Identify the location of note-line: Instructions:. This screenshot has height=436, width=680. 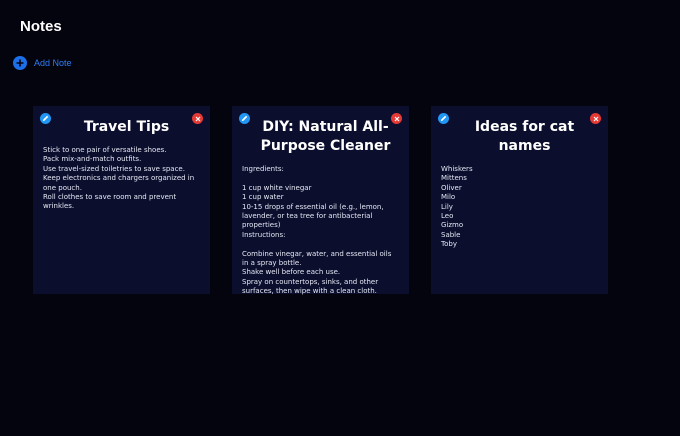
(264, 234).